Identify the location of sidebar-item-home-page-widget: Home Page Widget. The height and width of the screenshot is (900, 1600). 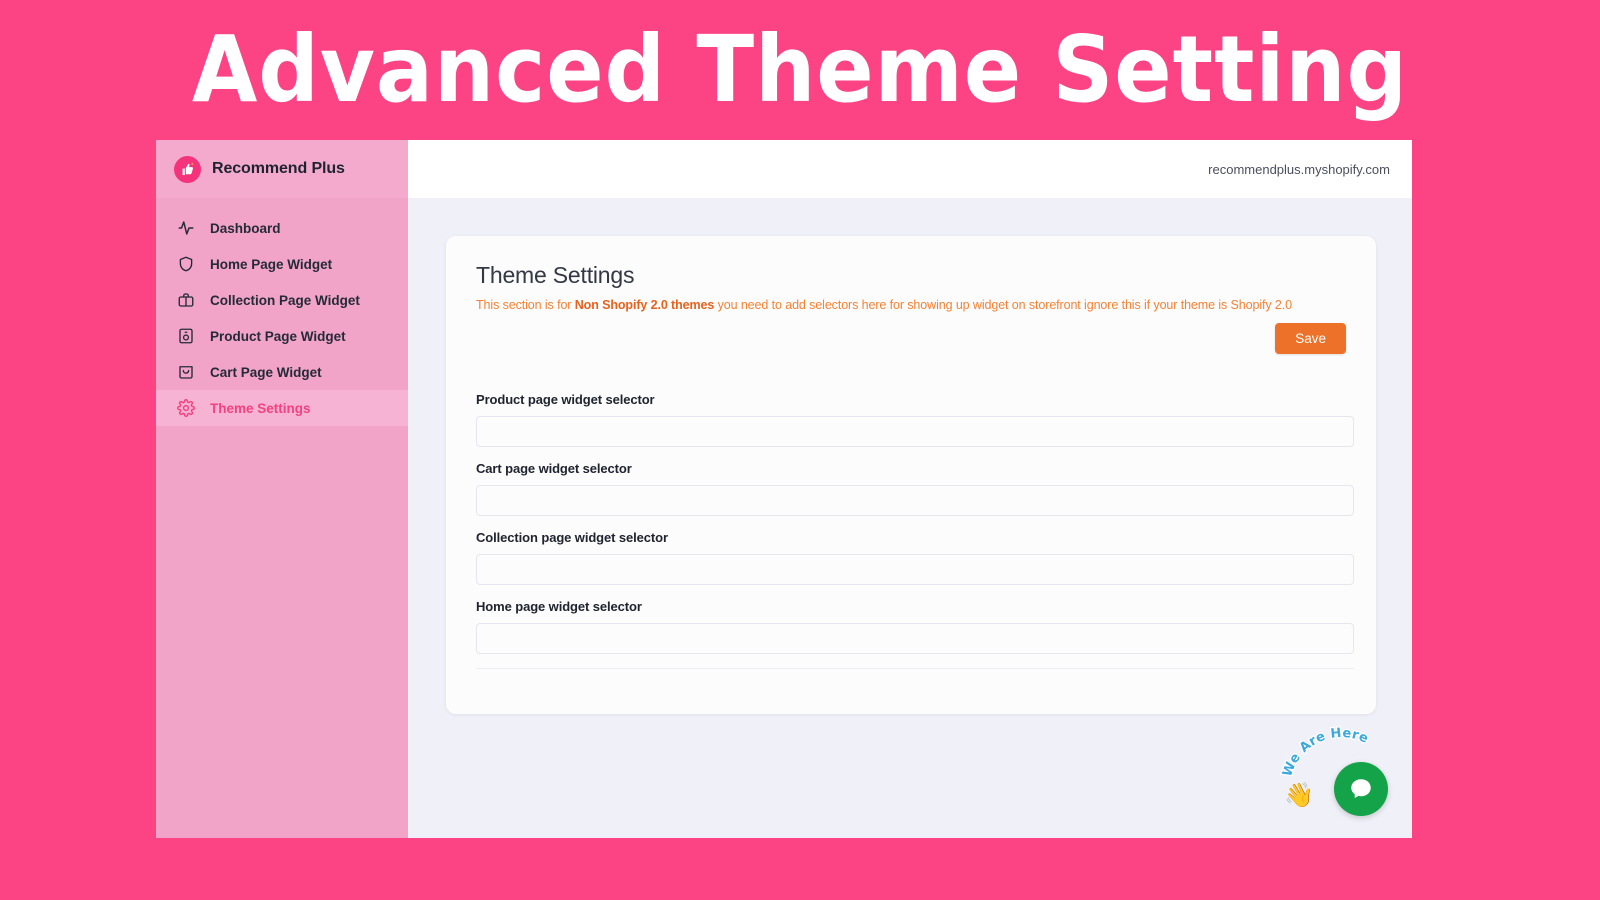
(282, 264).